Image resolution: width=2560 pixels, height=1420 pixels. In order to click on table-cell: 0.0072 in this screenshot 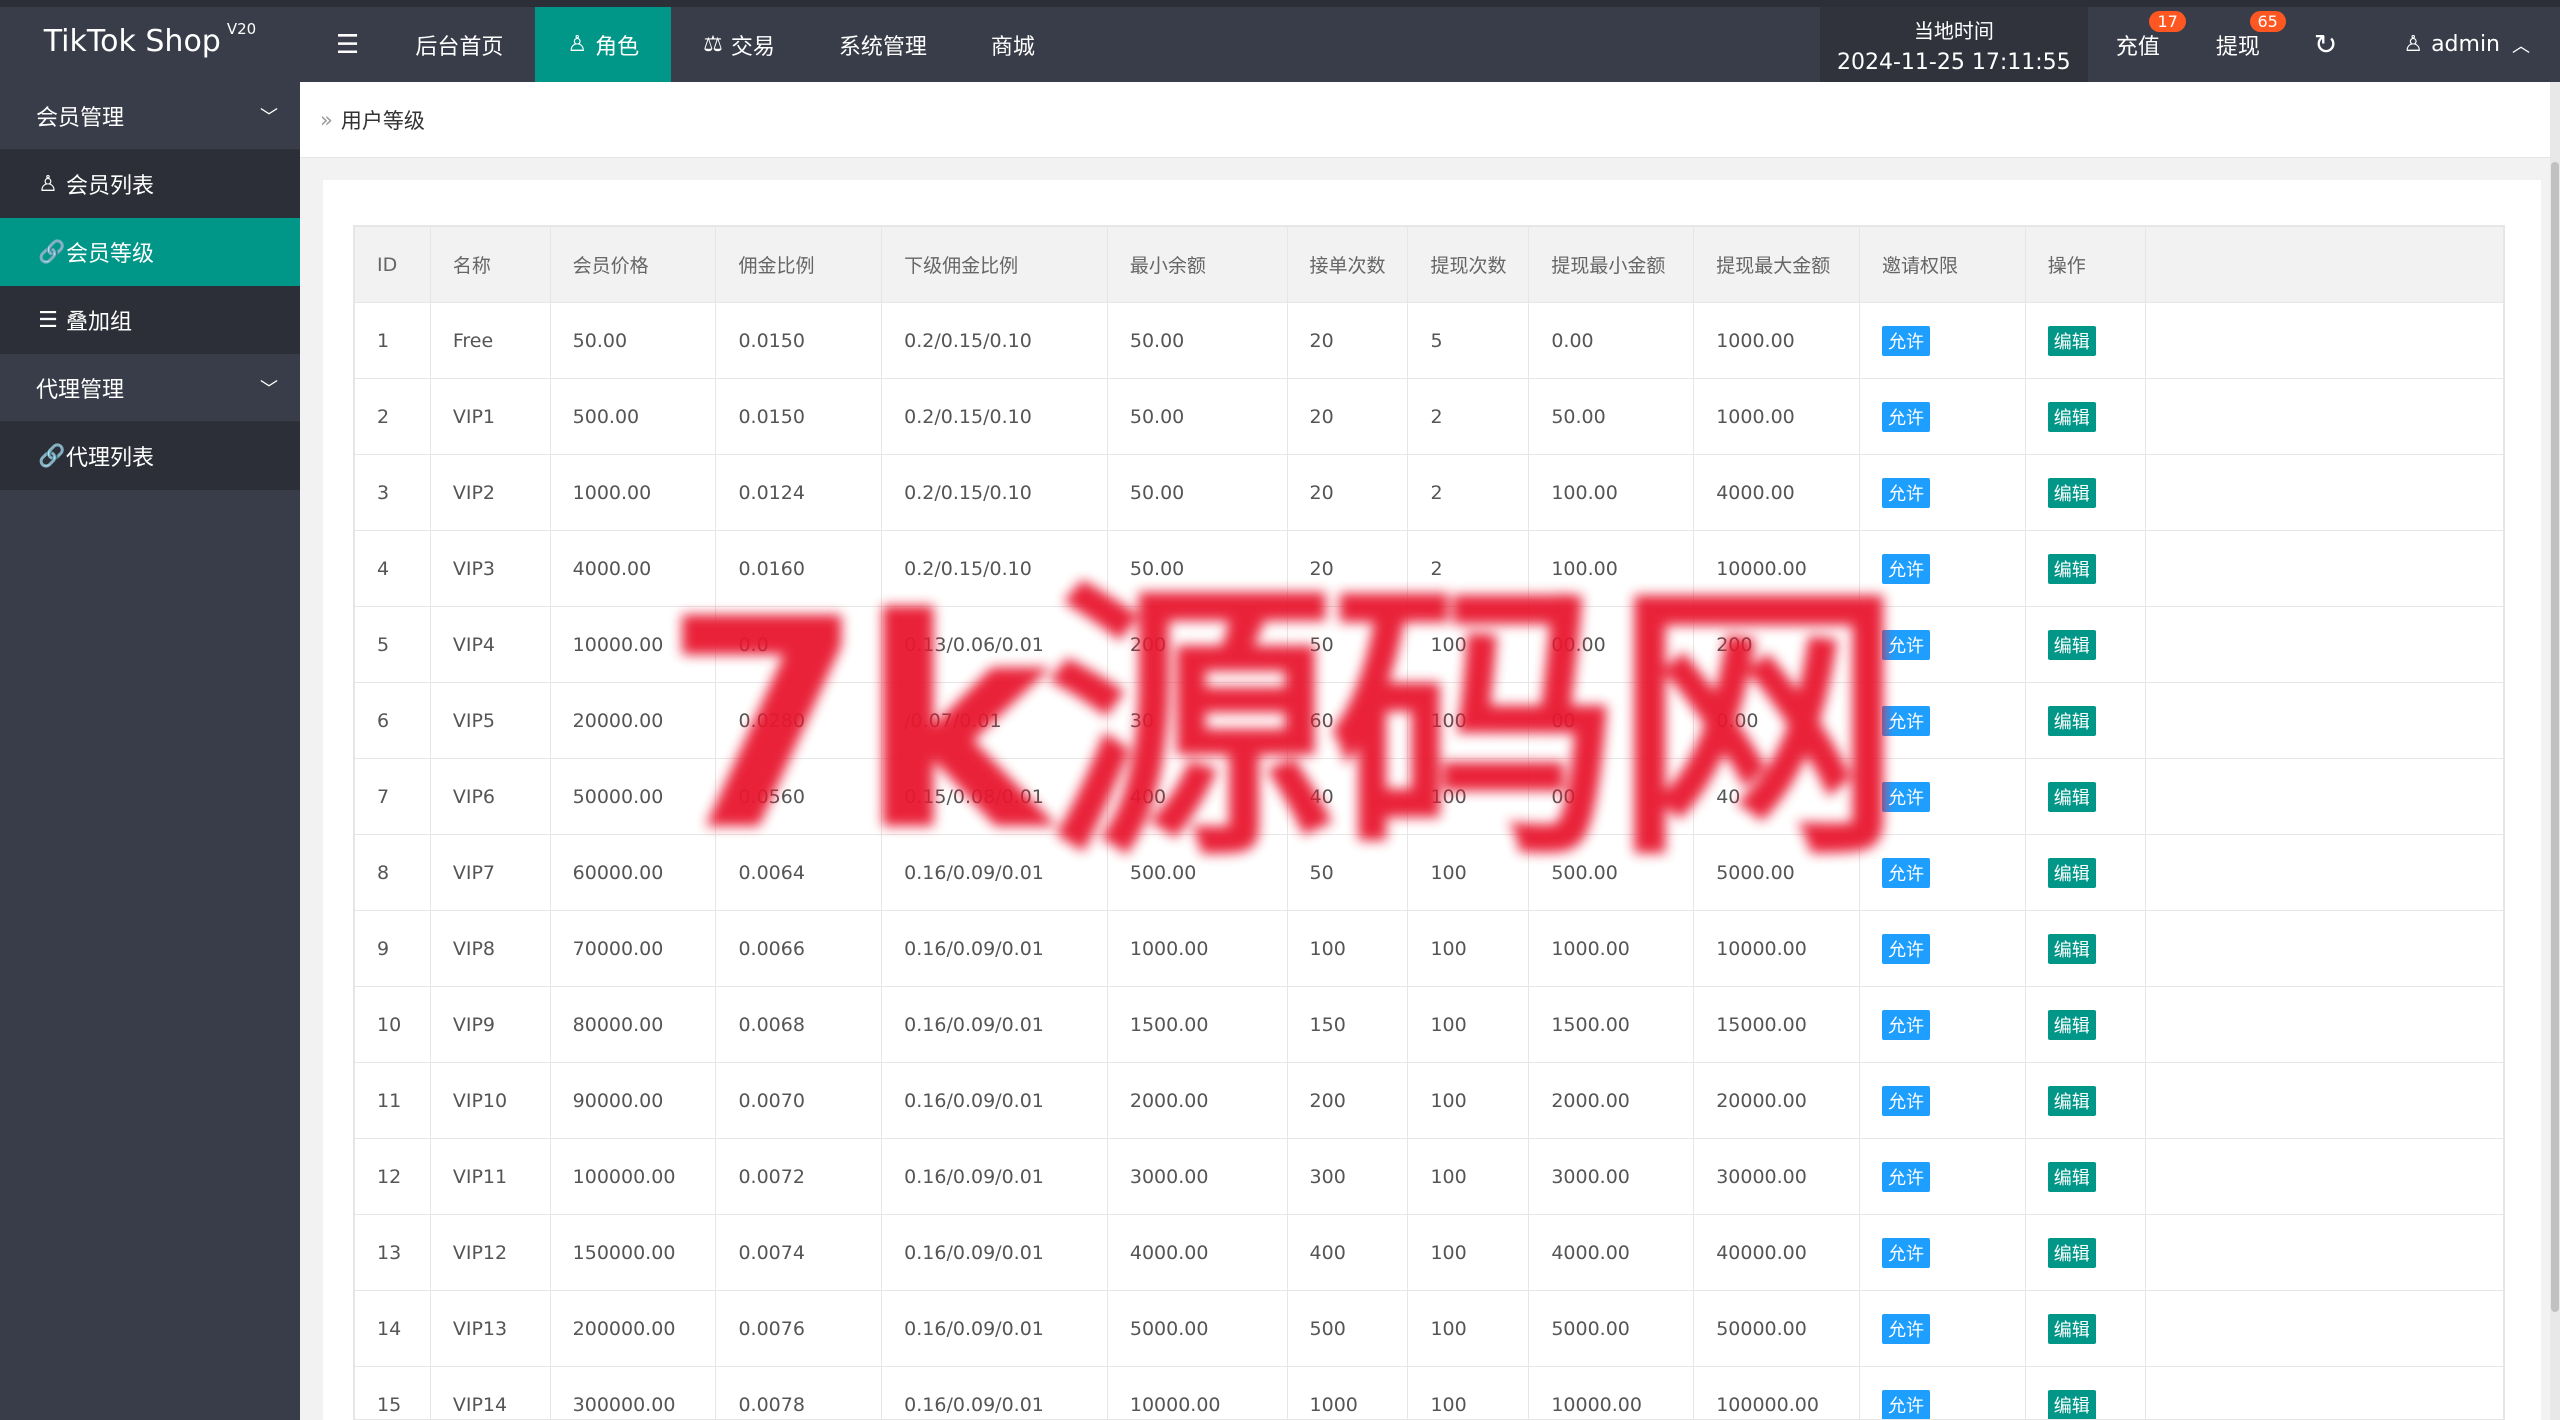, I will do `click(799, 1176)`.